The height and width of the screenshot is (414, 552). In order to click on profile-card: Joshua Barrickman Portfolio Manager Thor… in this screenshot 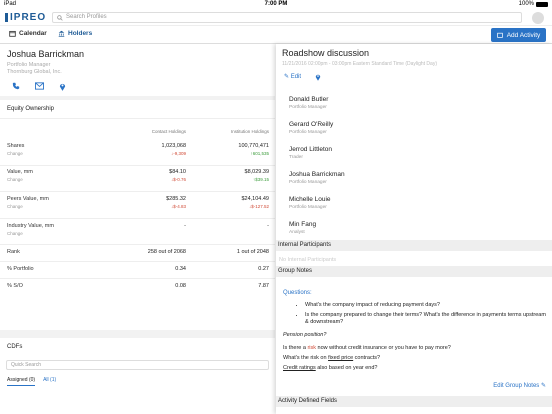, I will do `click(137, 70)`.